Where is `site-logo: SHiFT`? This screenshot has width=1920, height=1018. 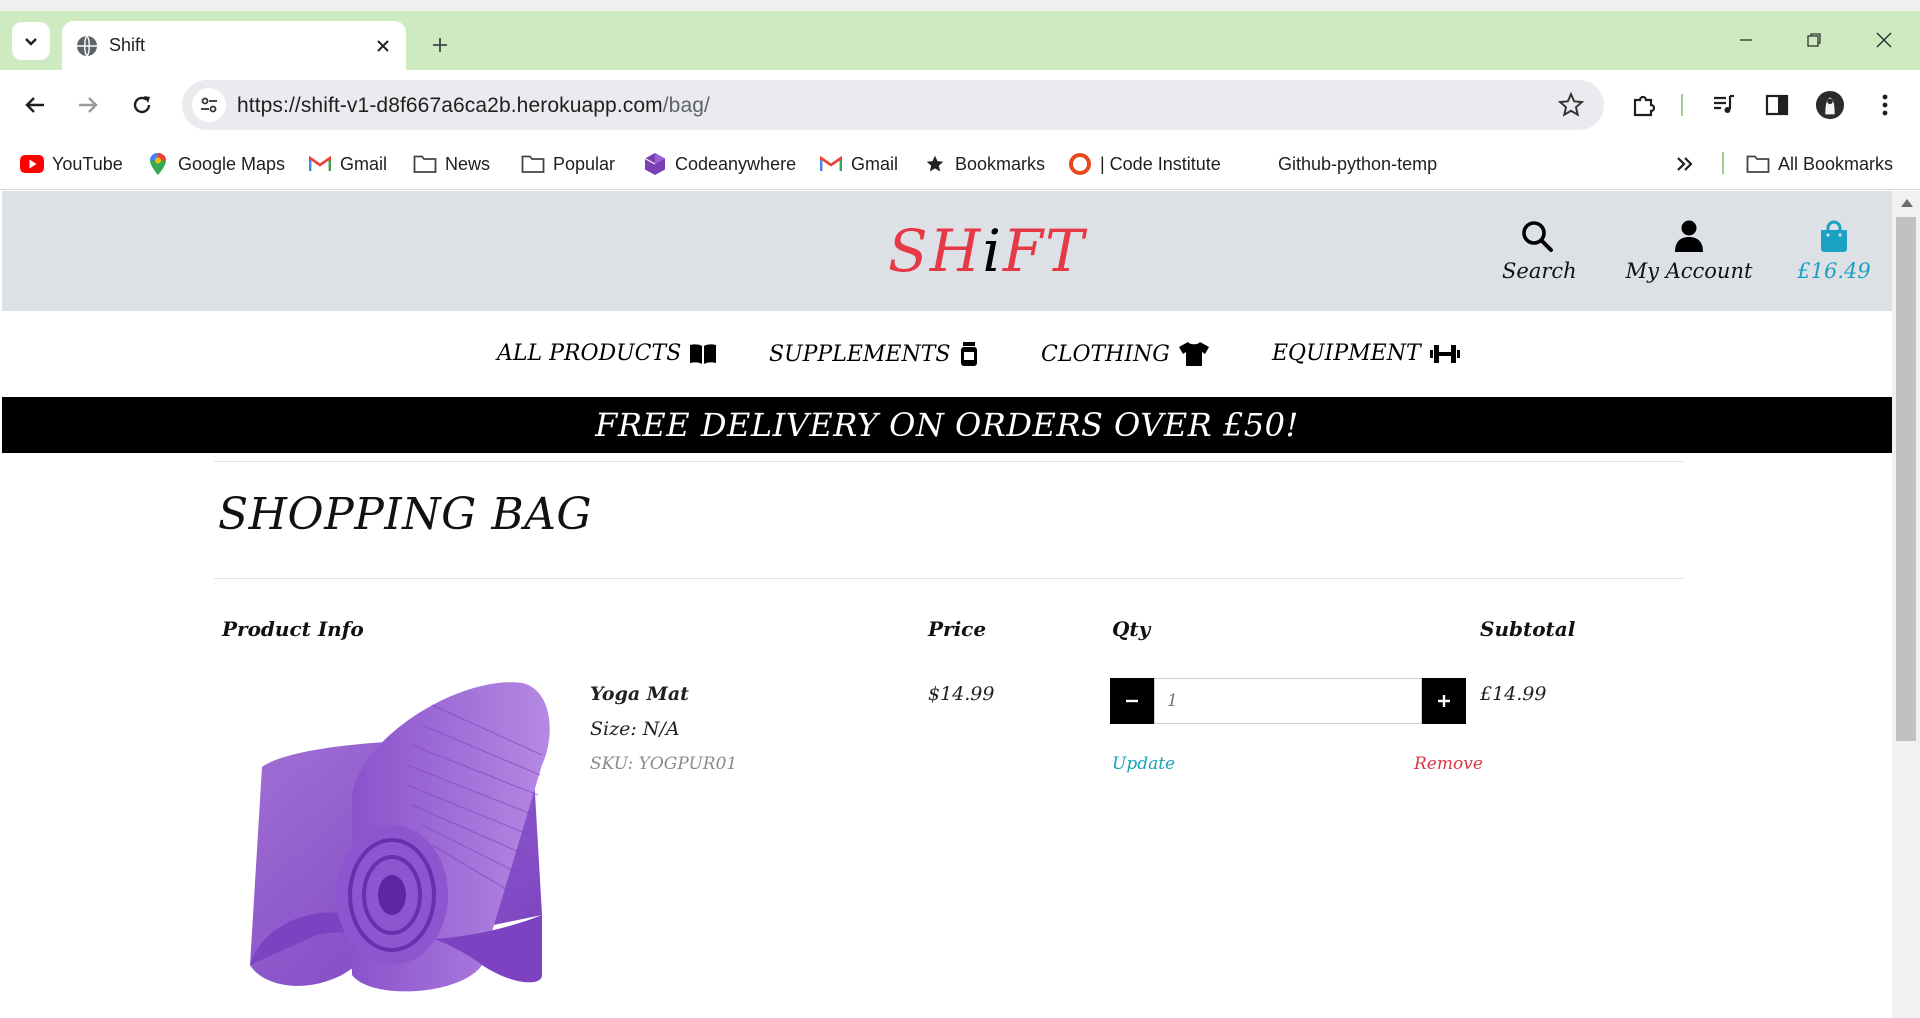
site-logo: SHiFT is located at coordinates (987, 251).